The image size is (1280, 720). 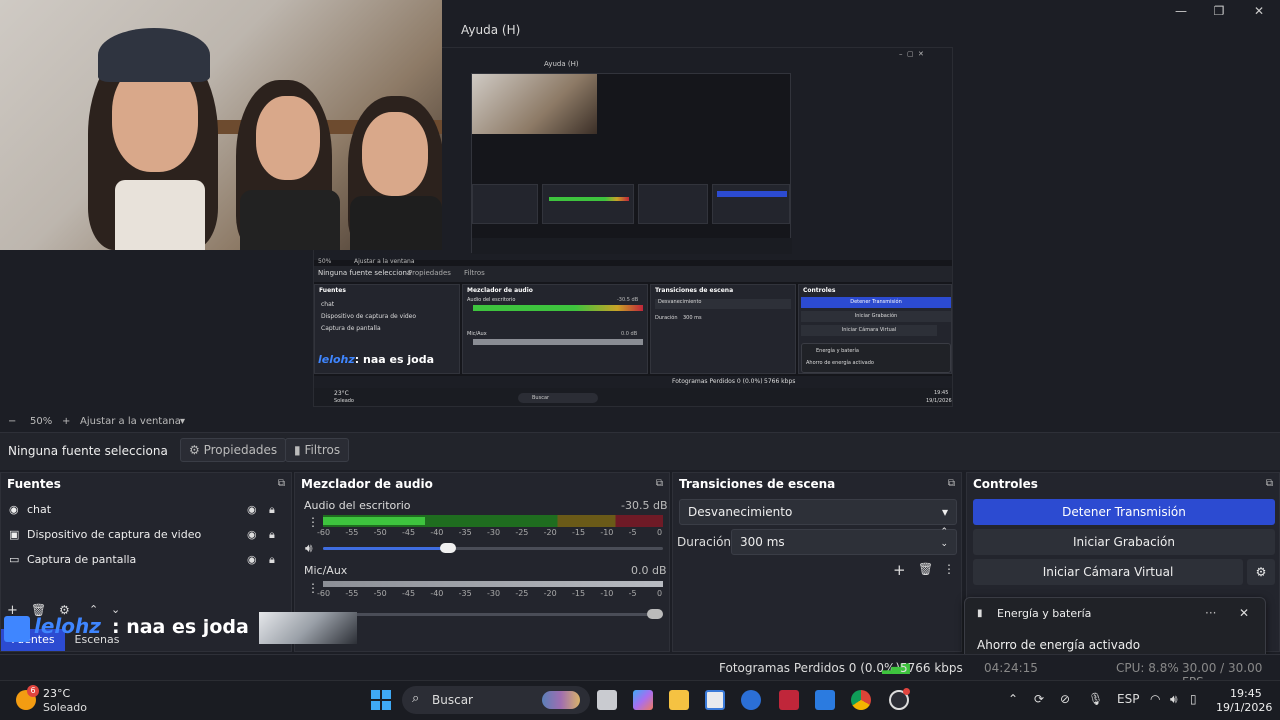 What do you see at coordinates (679, 700) in the screenshot?
I see `file-explorer-icon` at bounding box center [679, 700].